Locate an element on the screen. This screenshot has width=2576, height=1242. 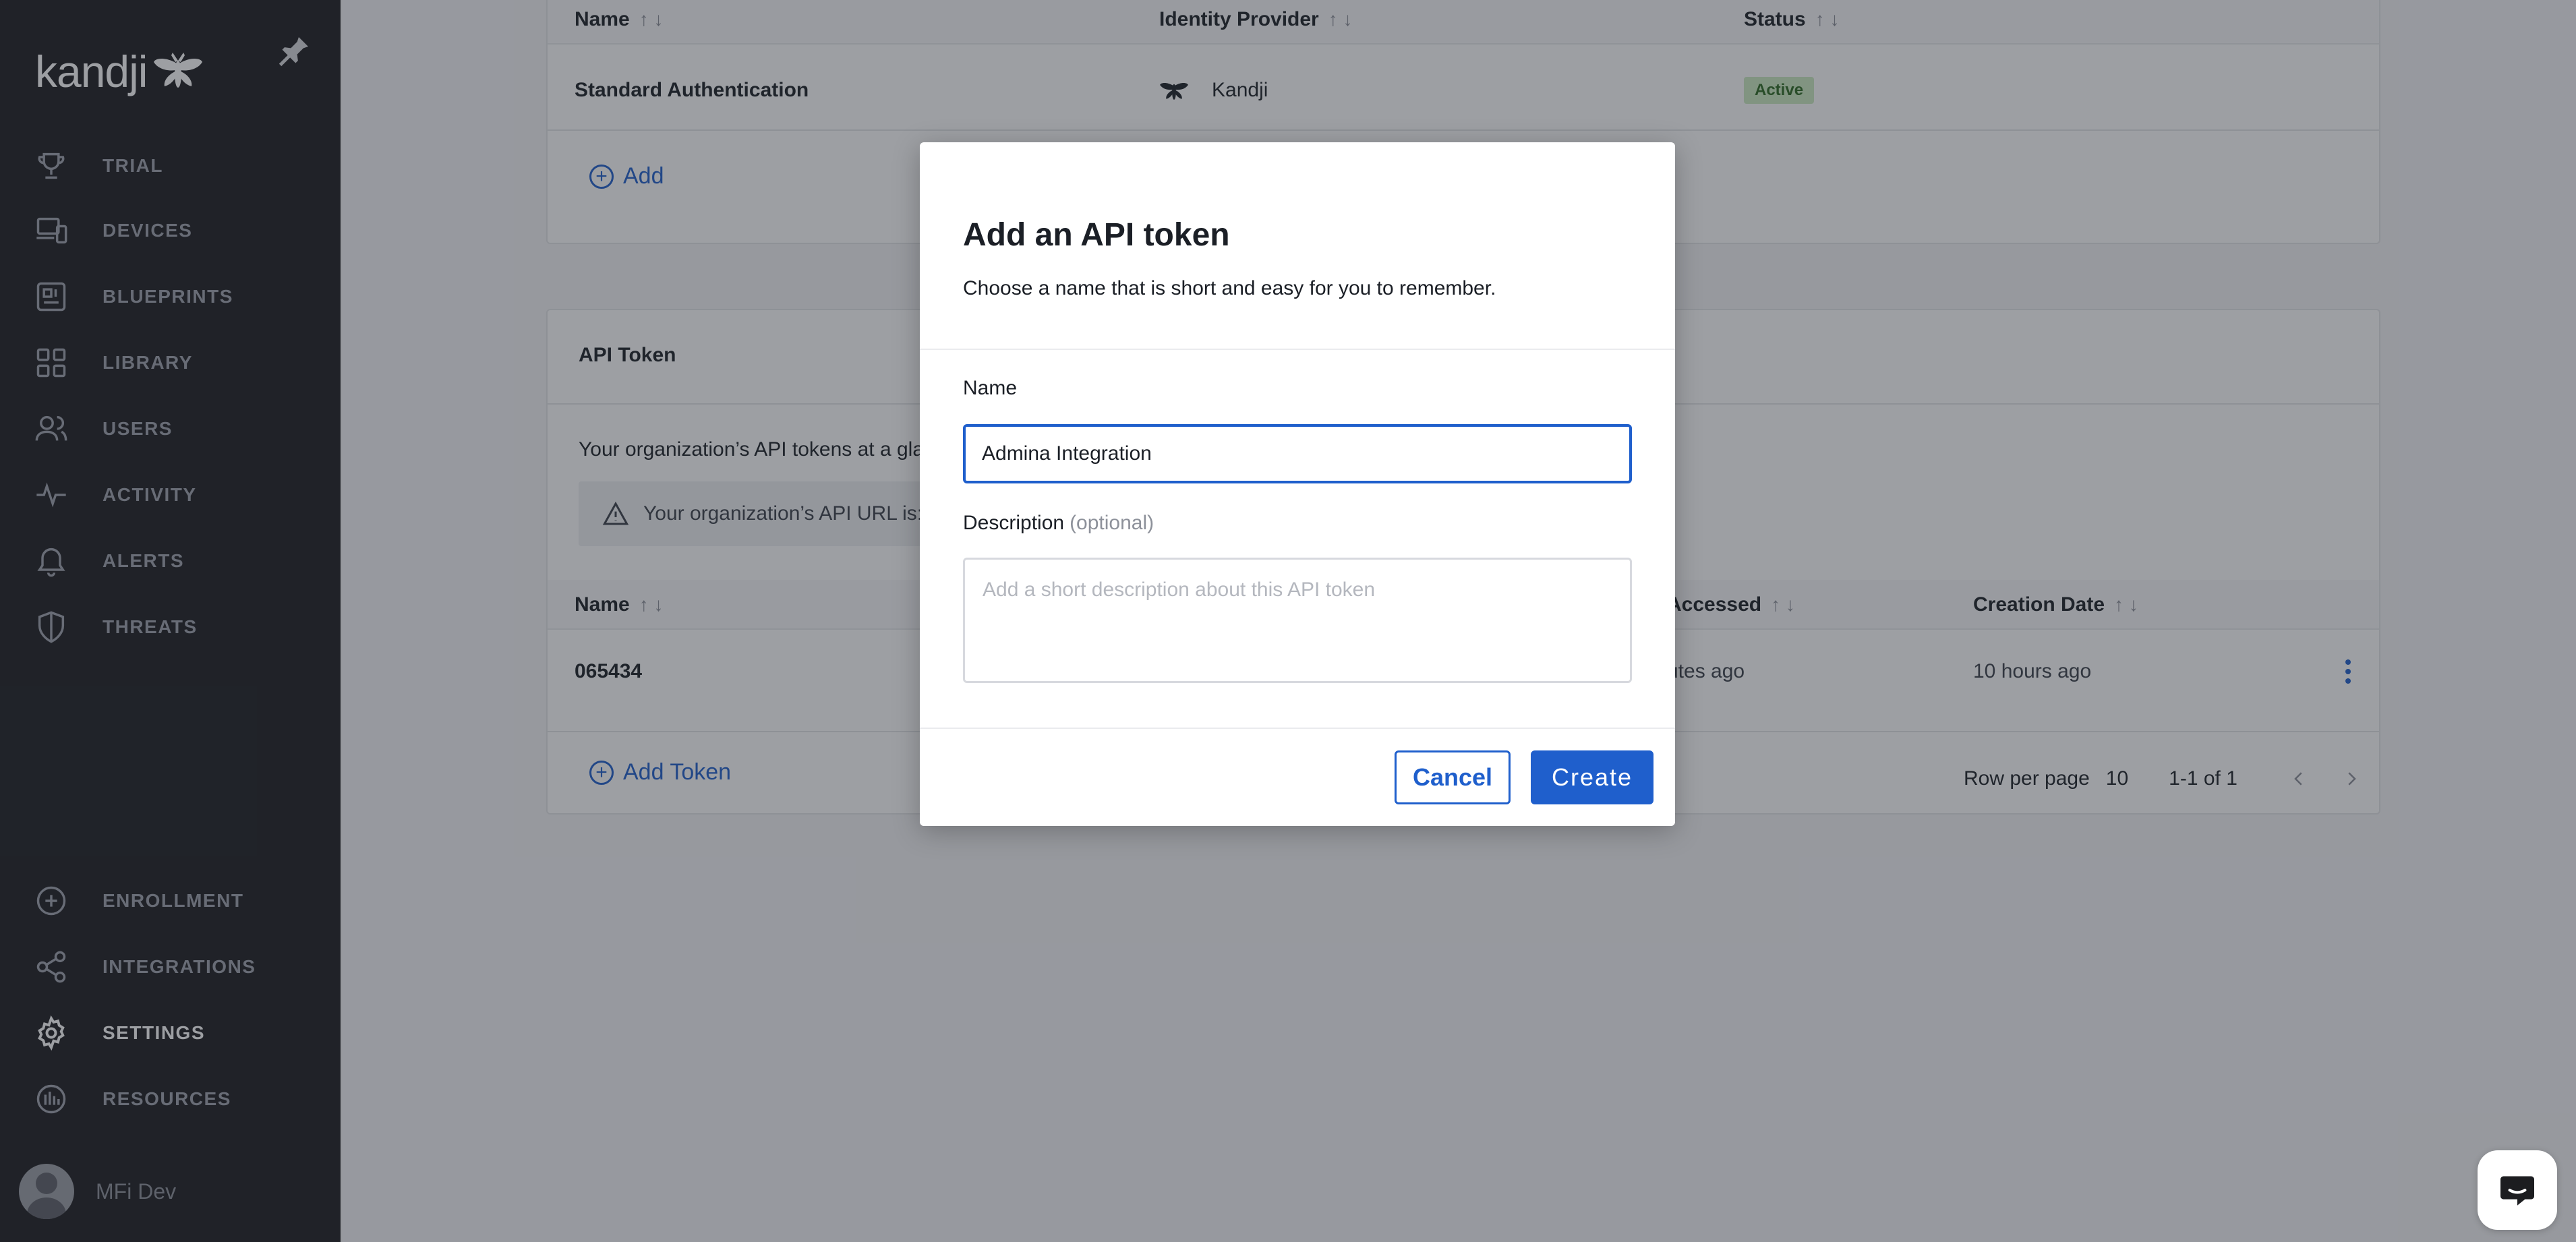
token-name-input is located at coordinates (1297, 453).